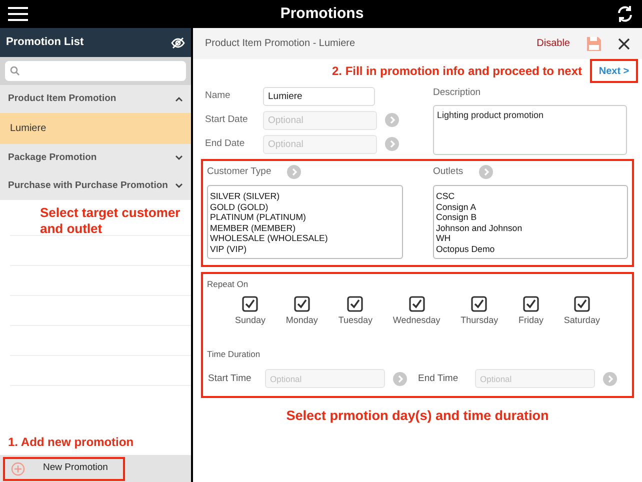  What do you see at coordinates (322, 14) in the screenshot?
I see `app-title: Promotions` at bounding box center [322, 14].